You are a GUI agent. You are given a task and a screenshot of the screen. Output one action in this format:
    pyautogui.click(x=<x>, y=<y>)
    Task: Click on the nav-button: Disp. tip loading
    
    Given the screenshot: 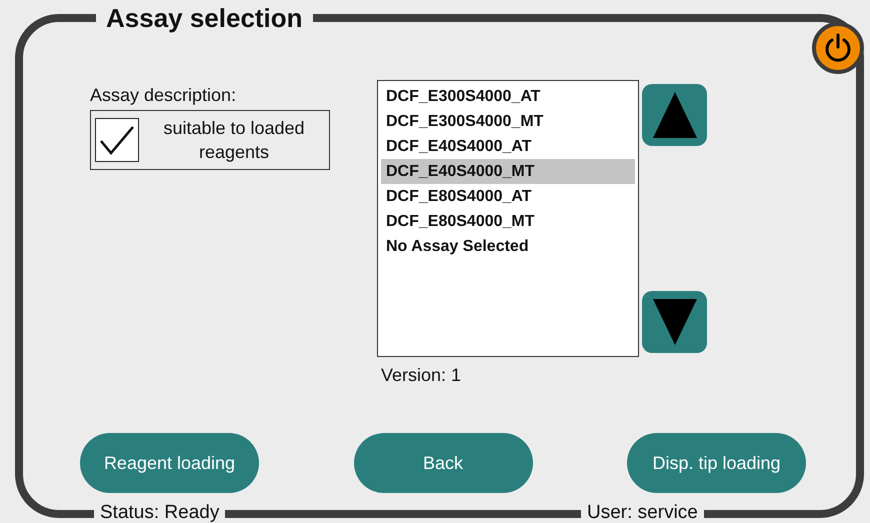 What is the action you would take?
    pyautogui.click(x=716, y=463)
    